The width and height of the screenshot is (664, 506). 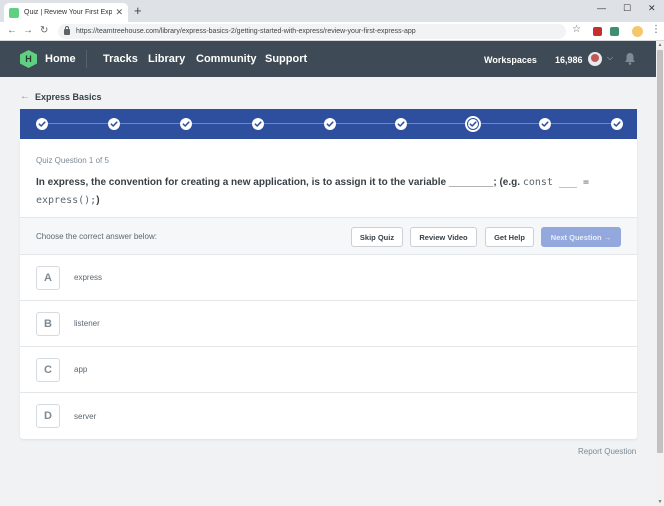 What do you see at coordinates (328, 324) in the screenshot?
I see `answer-option-b: B listener` at bounding box center [328, 324].